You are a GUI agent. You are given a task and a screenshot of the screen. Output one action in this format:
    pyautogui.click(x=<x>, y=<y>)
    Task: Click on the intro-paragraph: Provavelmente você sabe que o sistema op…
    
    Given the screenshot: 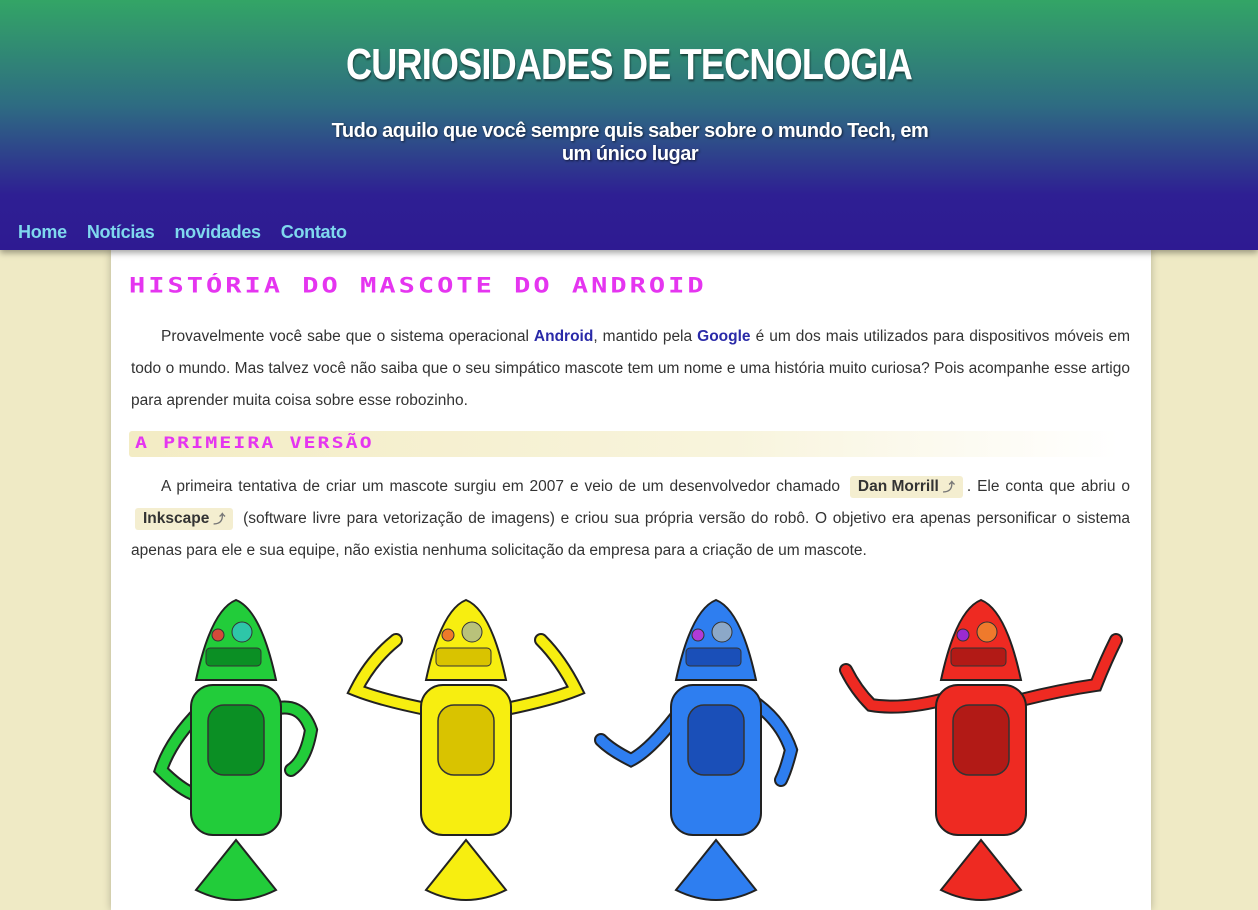 What is the action you would take?
    pyautogui.click(x=630, y=369)
    